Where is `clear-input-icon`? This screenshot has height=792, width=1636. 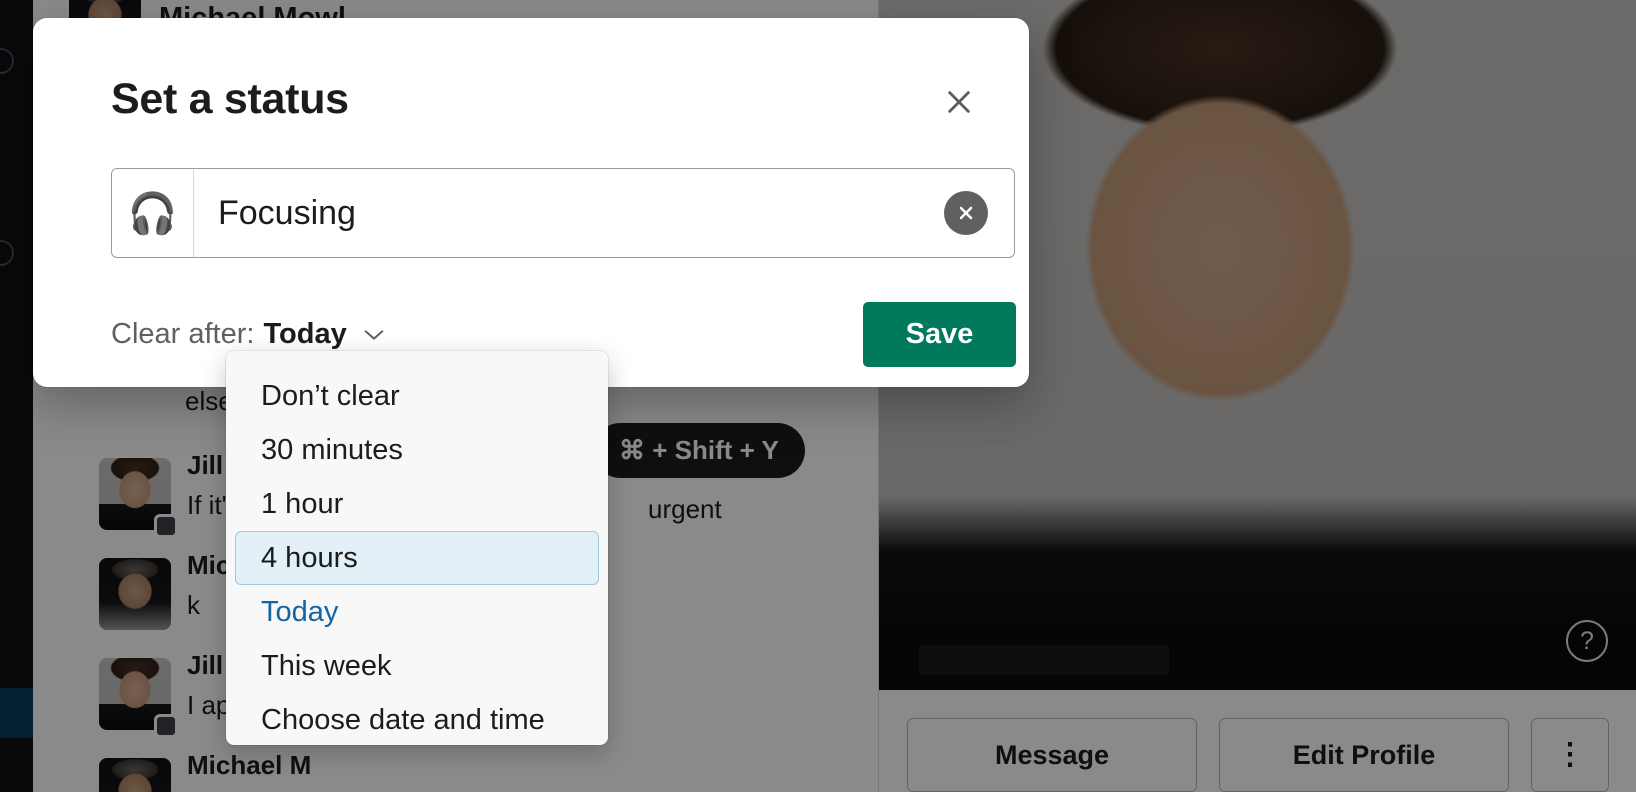 clear-input-icon is located at coordinates (966, 213).